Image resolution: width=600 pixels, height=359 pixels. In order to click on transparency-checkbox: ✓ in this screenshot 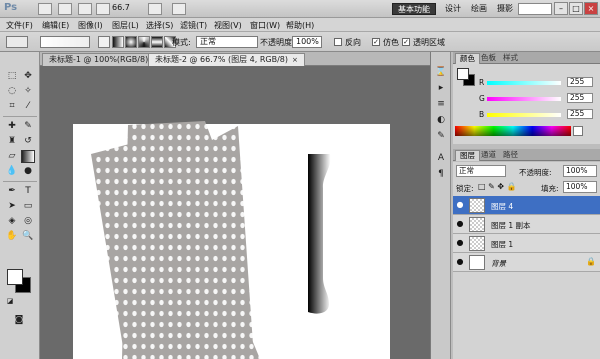, I will do `click(406, 42)`.